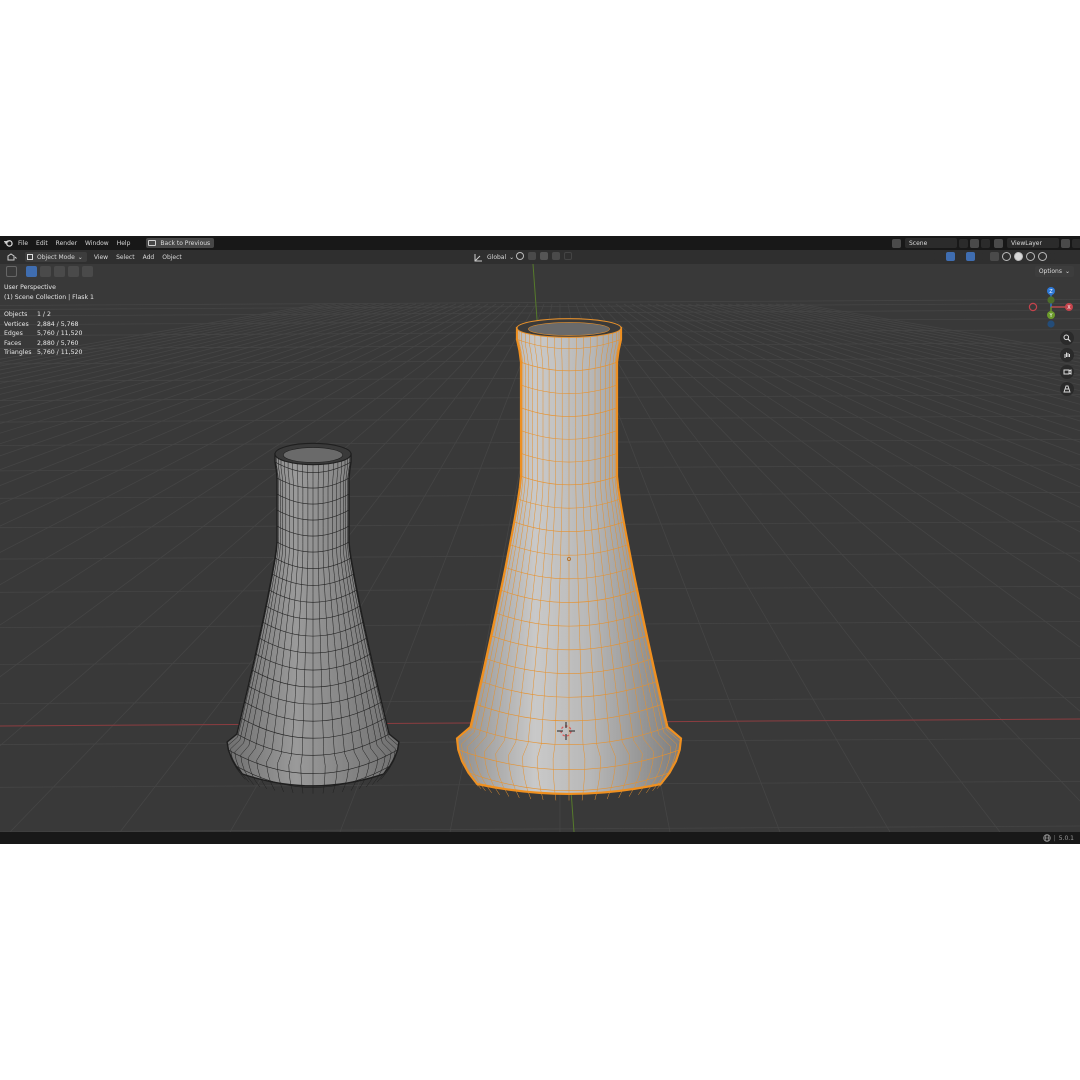 This screenshot has width=1080, height=1080. What do you see at coordinates (1051, 324) in the screenshot?
I see `gizmo-z-neg-axis` at bounding box center [1051, 324].